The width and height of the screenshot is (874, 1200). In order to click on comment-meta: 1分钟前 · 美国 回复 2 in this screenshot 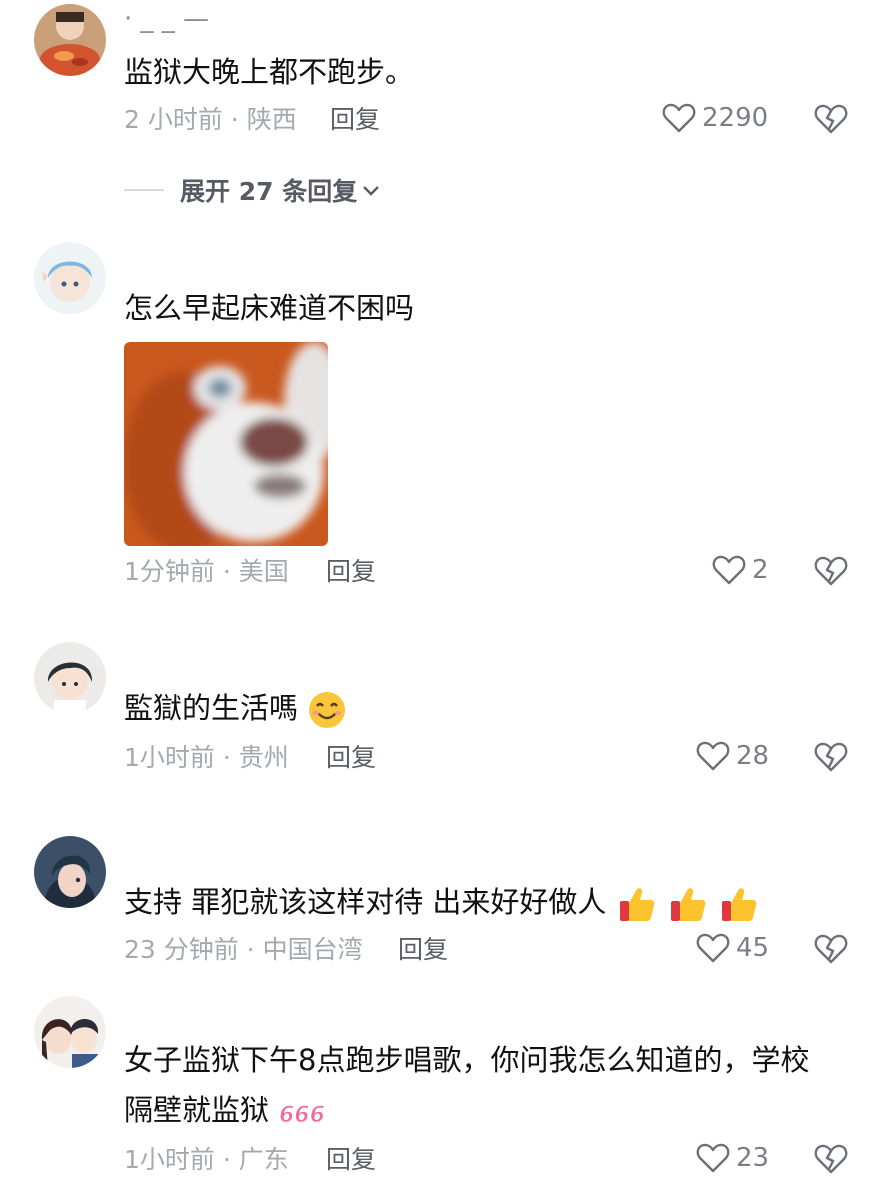, I will do `click(499, 572)`.